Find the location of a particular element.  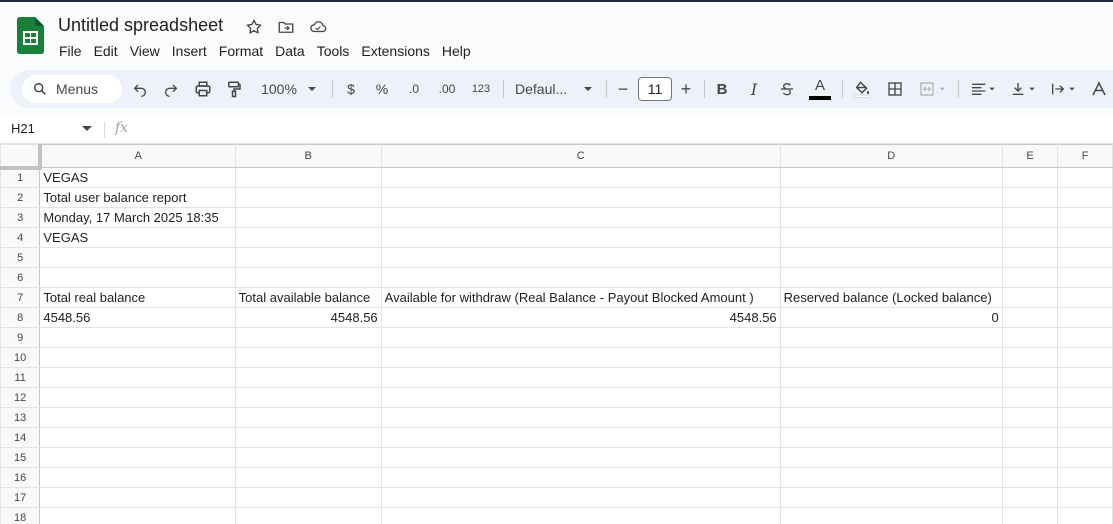

font-dropdown-icon is located at coordinates (588, 89).